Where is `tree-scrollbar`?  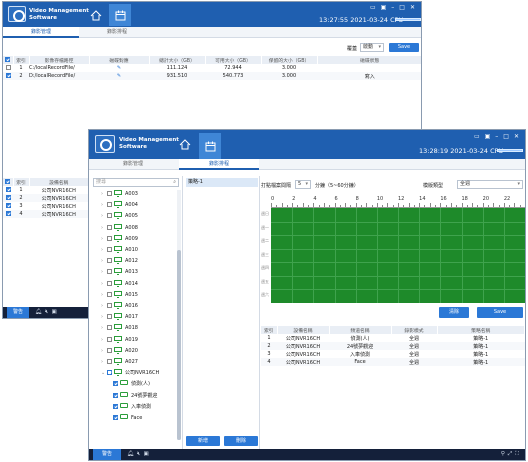
tree-scrollbar is located at coordinates (179, 315).